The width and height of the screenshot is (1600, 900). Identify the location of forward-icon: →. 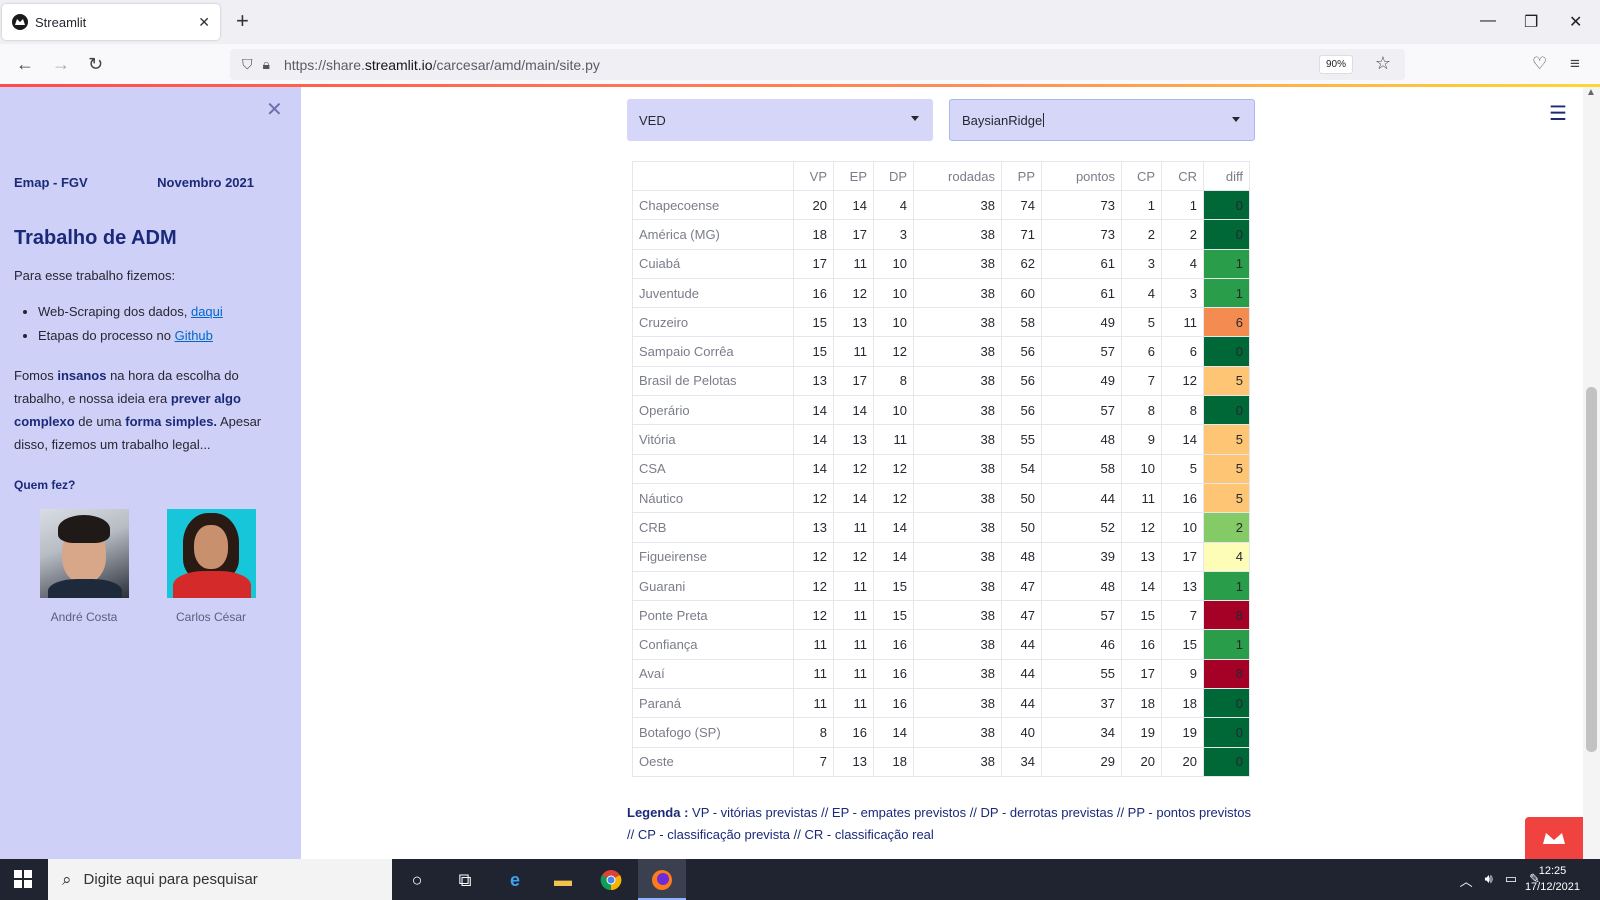
(61, 64).